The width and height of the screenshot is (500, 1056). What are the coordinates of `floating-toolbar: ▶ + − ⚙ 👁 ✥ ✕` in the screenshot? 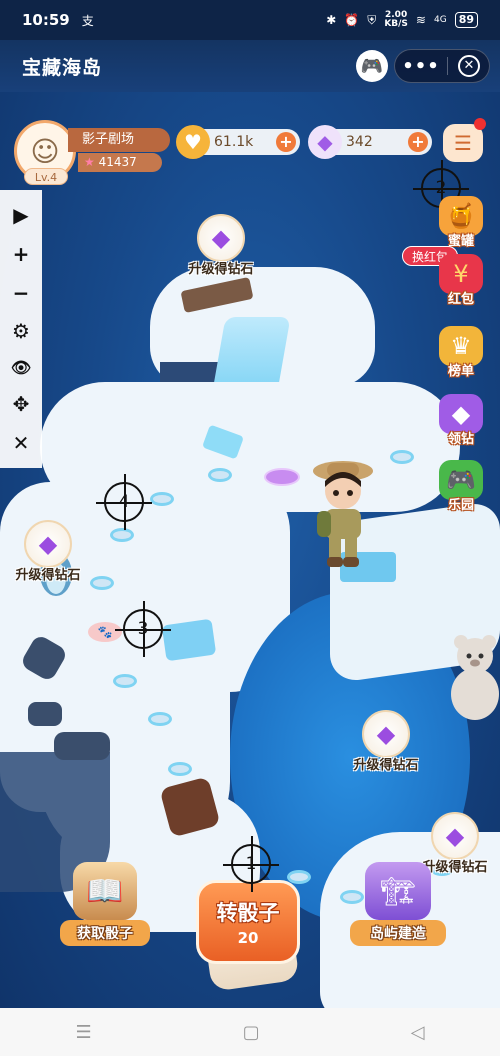 It's located at (21, 329).